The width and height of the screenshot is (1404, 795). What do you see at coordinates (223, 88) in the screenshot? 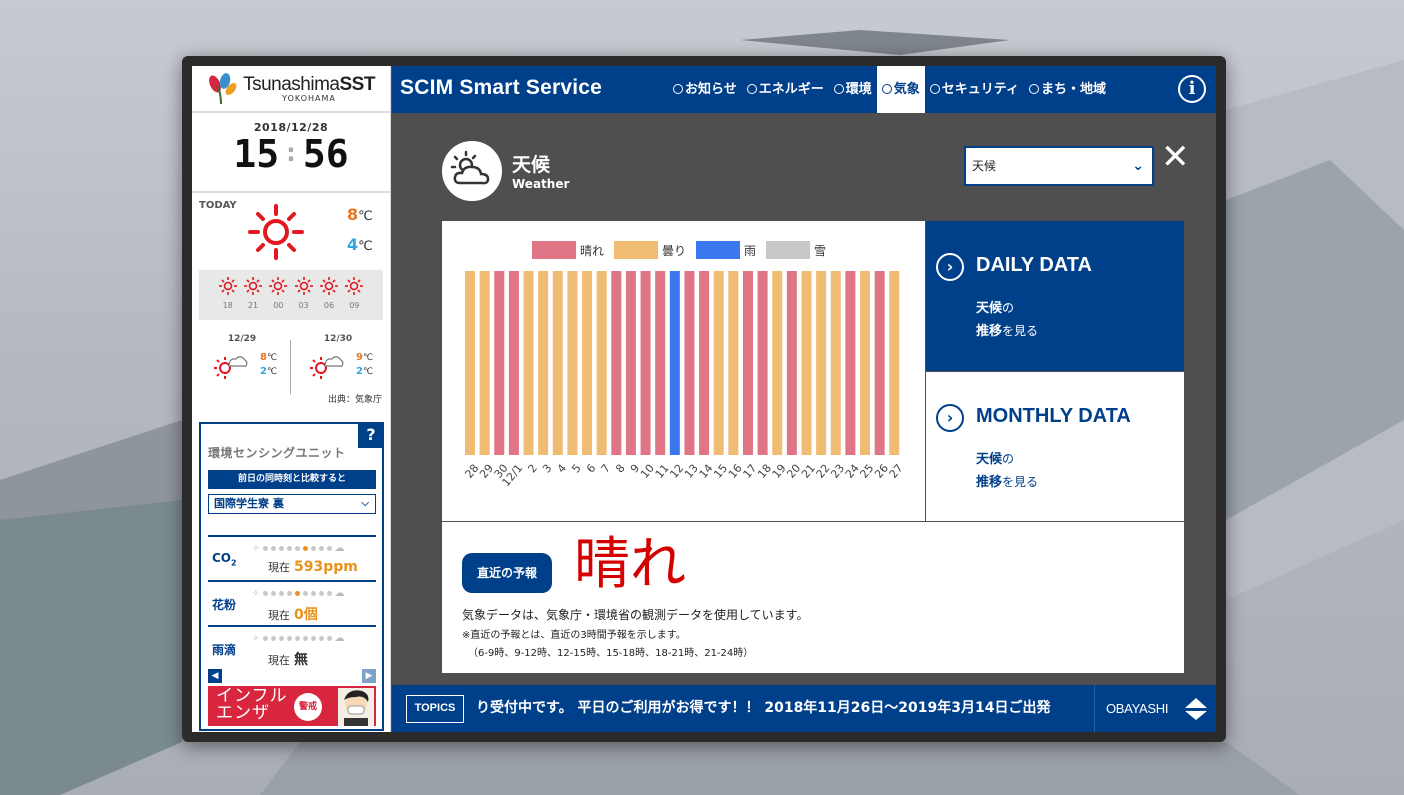
I see `leaf-logo-icon` at bounding box center [223, 88].